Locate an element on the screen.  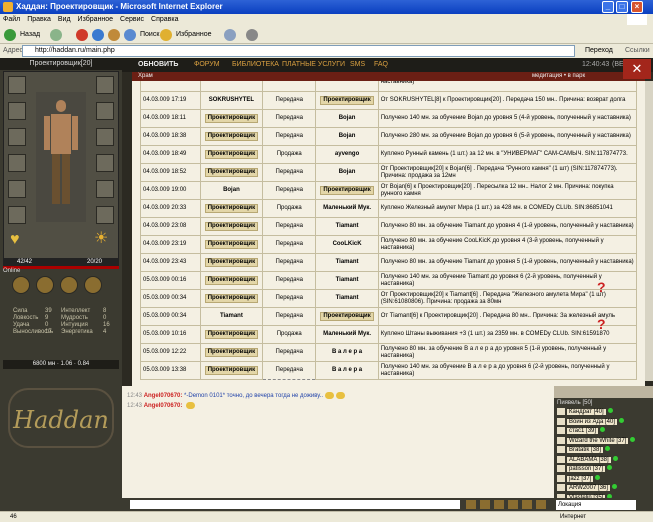
armor-slot is located at coordinates (17, 137).